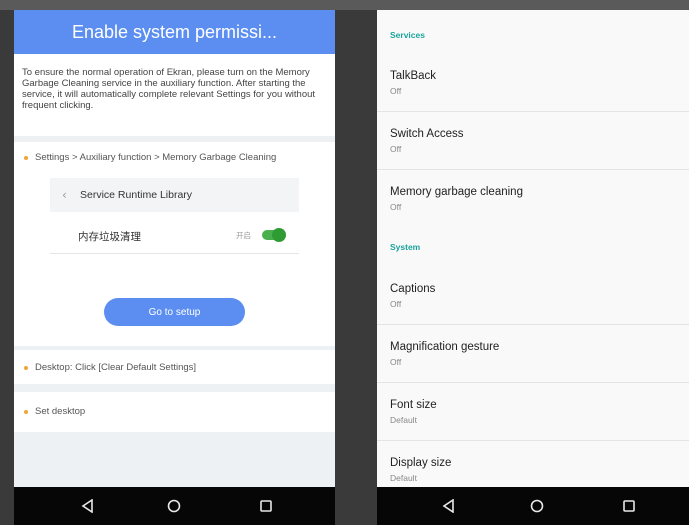 The image size is (689, 525). Describe the element at coordinates (109, 237) in the screenshot. I see `memory-clean-label: 内存垃圾清理` at that location.